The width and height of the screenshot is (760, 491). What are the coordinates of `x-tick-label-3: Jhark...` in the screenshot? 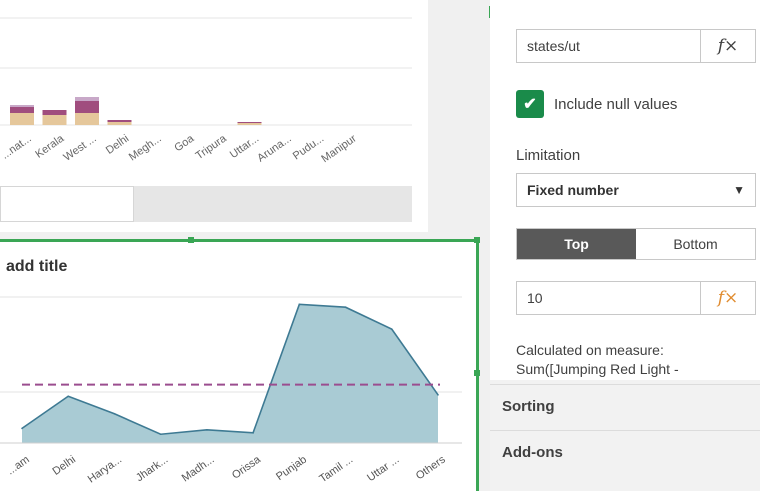 It's located at (152, 469).